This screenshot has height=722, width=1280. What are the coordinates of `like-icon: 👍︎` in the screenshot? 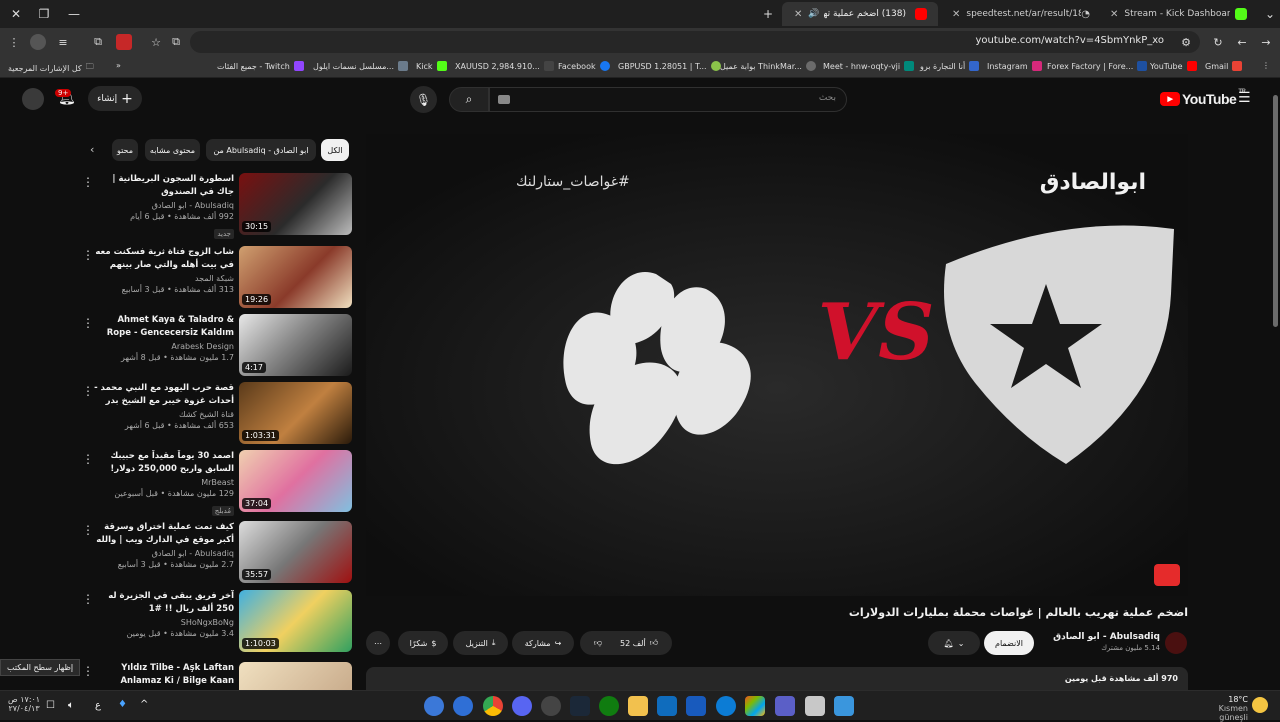 It's located at (654, 643).